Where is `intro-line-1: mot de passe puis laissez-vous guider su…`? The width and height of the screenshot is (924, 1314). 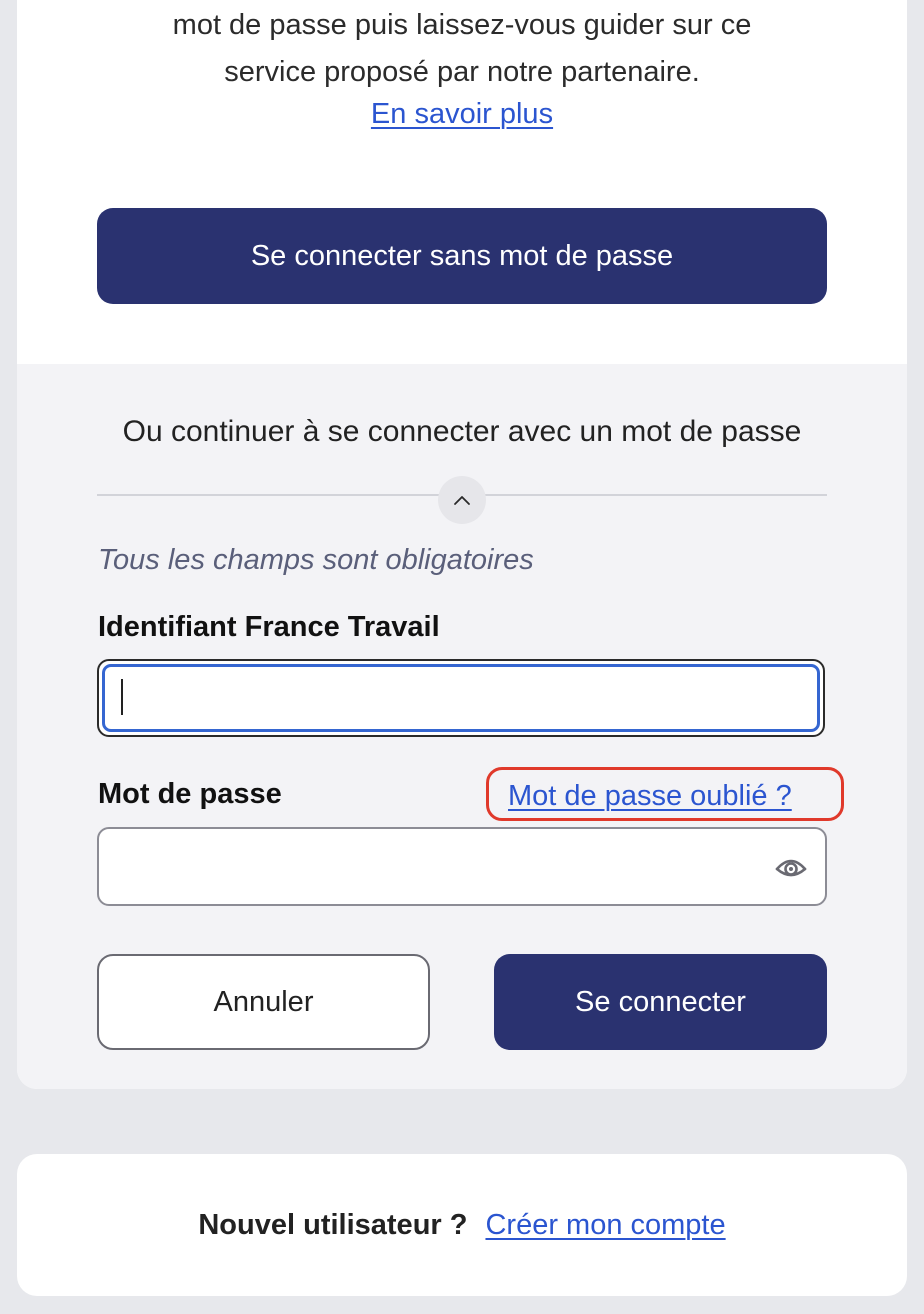
intro-line-1: mot de passe puis laissez-vous guider su… is located at coordinates (462, 25).